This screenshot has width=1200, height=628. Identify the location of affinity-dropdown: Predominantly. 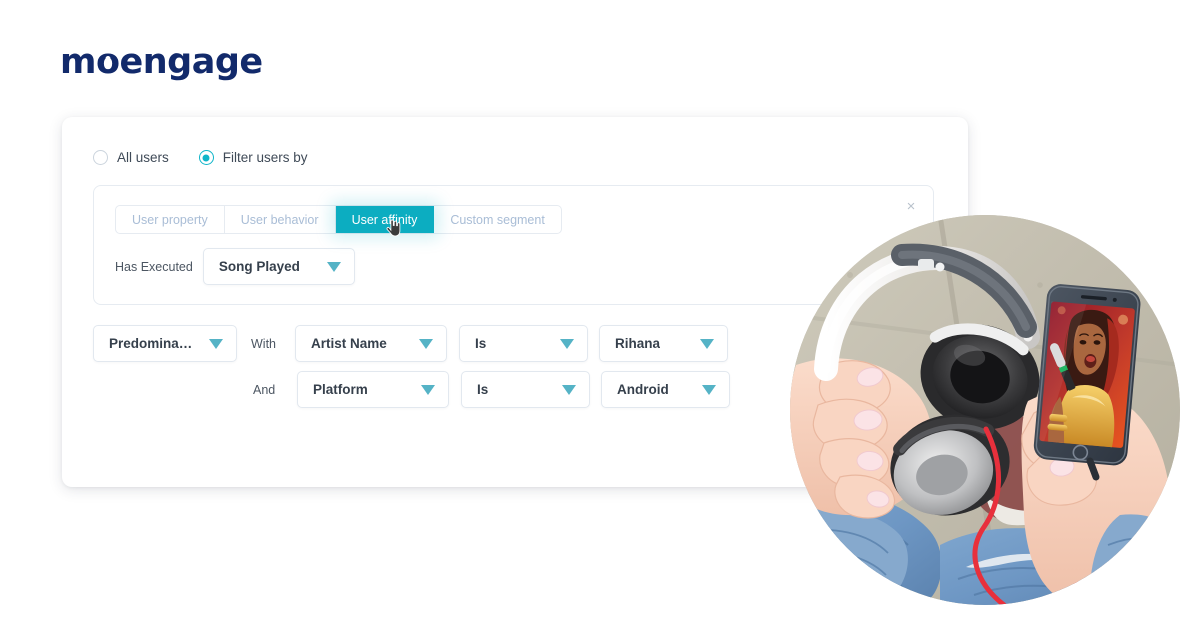
(165, 343).